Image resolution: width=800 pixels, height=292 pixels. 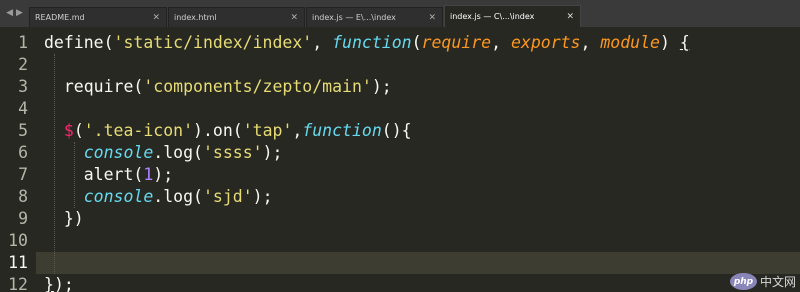 I want to click on tab-readme-md: README.md ×, so click(x=98, y=17).